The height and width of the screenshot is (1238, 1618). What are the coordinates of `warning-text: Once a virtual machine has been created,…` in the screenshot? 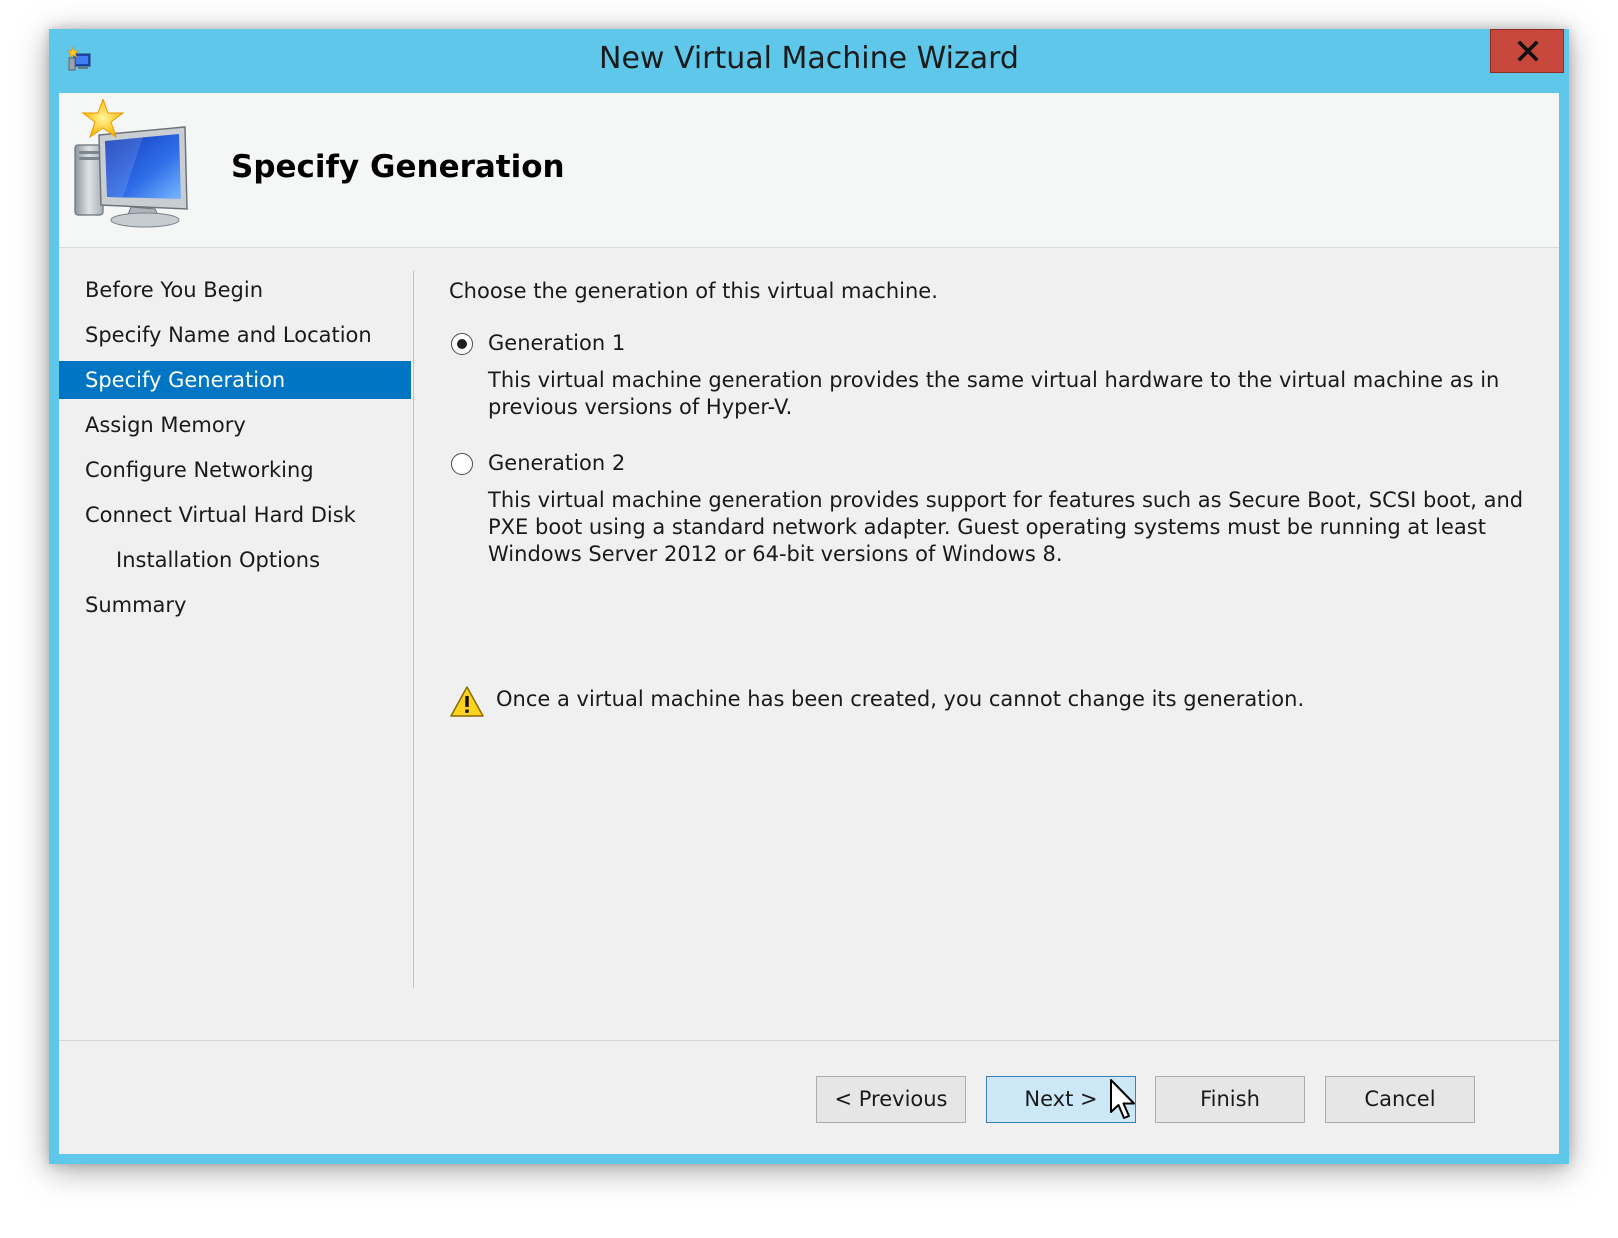 It's located at (900, 699).